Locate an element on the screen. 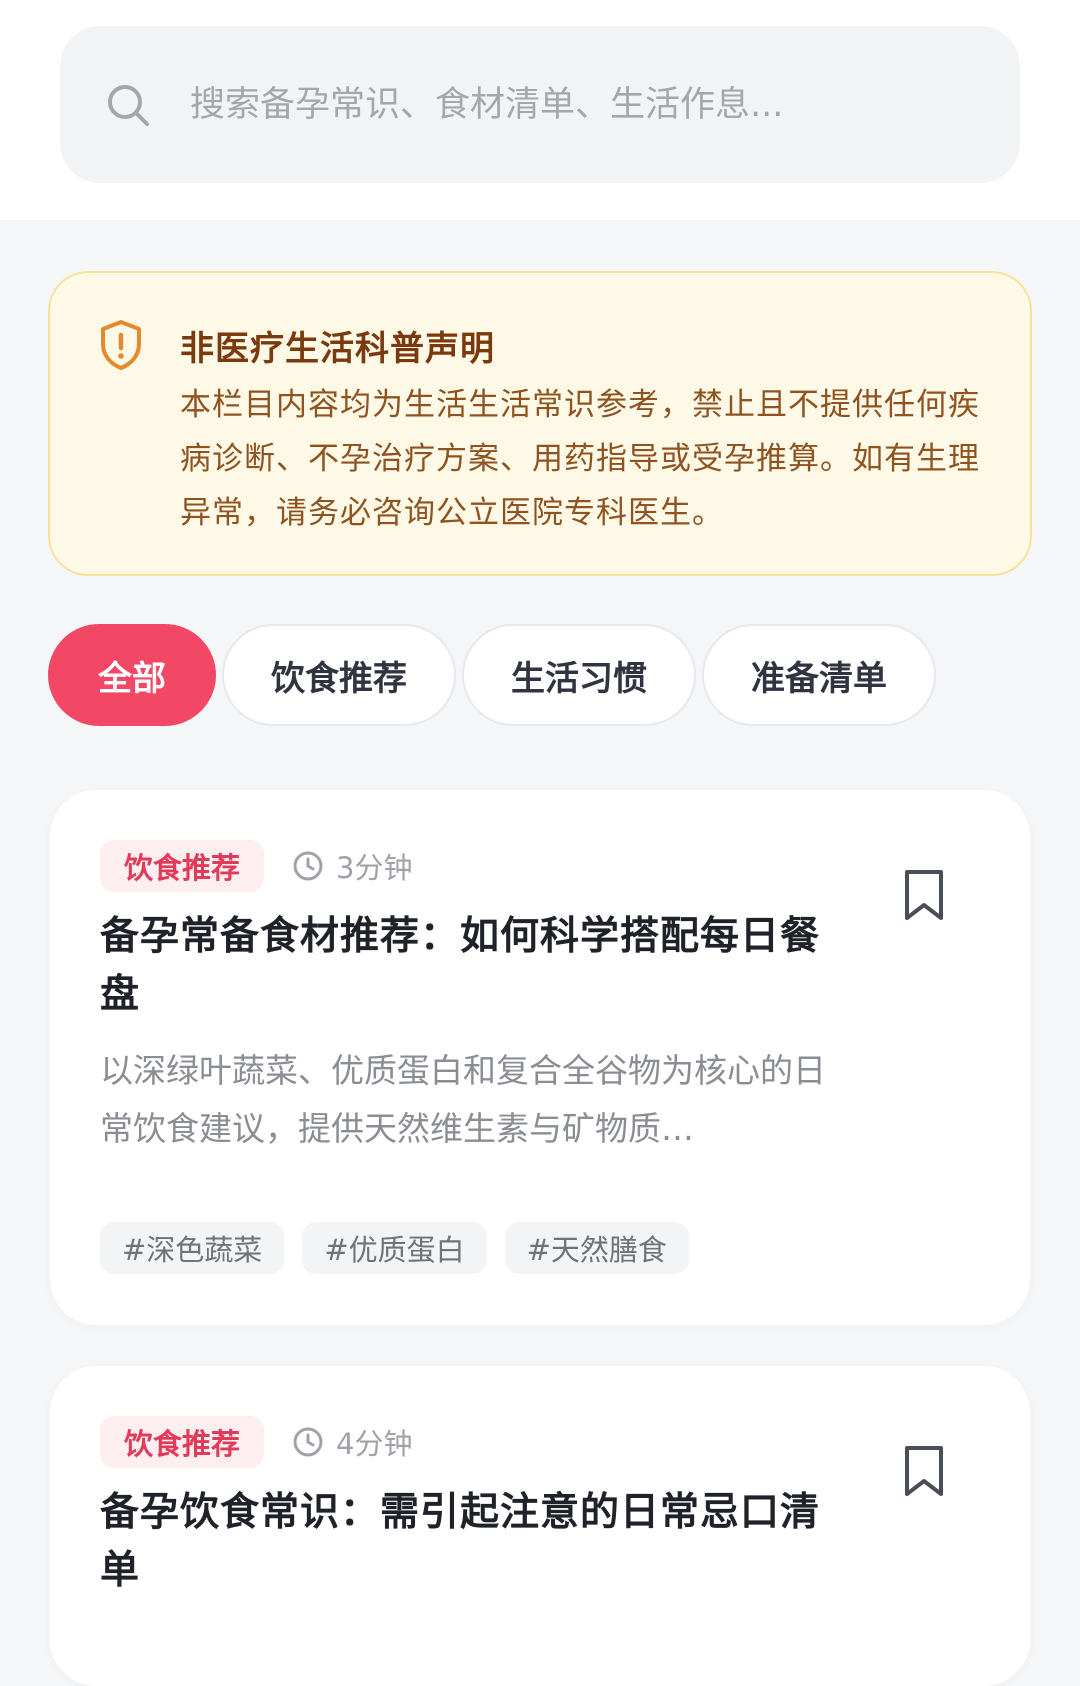 This screenshot has height=1686, width=1080. filter-chip-checklist: 准备清单 is located at coordinates (819, 675).